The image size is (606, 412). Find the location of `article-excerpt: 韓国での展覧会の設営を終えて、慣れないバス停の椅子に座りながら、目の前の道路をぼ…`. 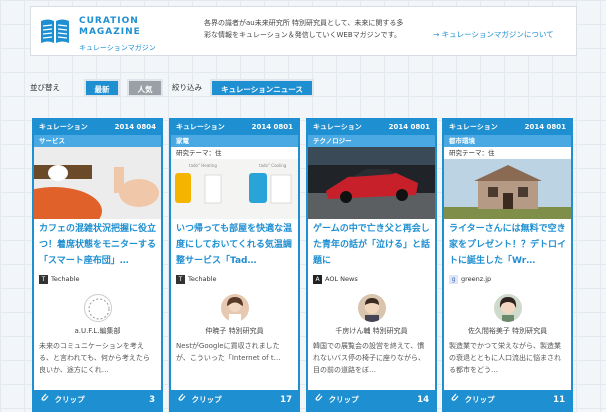

article-excerpt: 韓国での展覧会の設営を終えて、慣れないバス停の椅子に座りながら、目の前の道路をぼ… is located at coordinates (369, 358).